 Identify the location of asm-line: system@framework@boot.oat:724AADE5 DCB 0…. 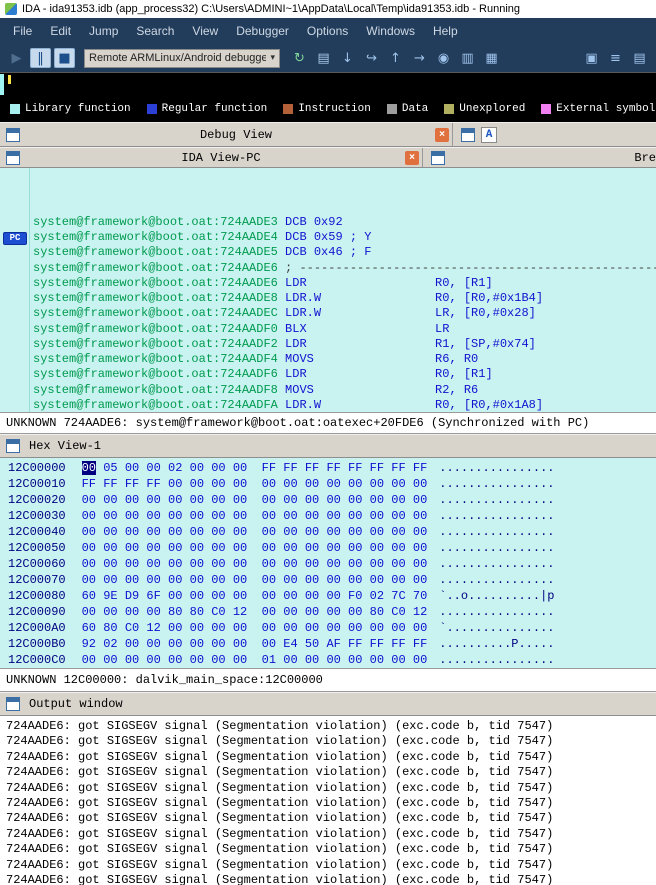
(344, 252).